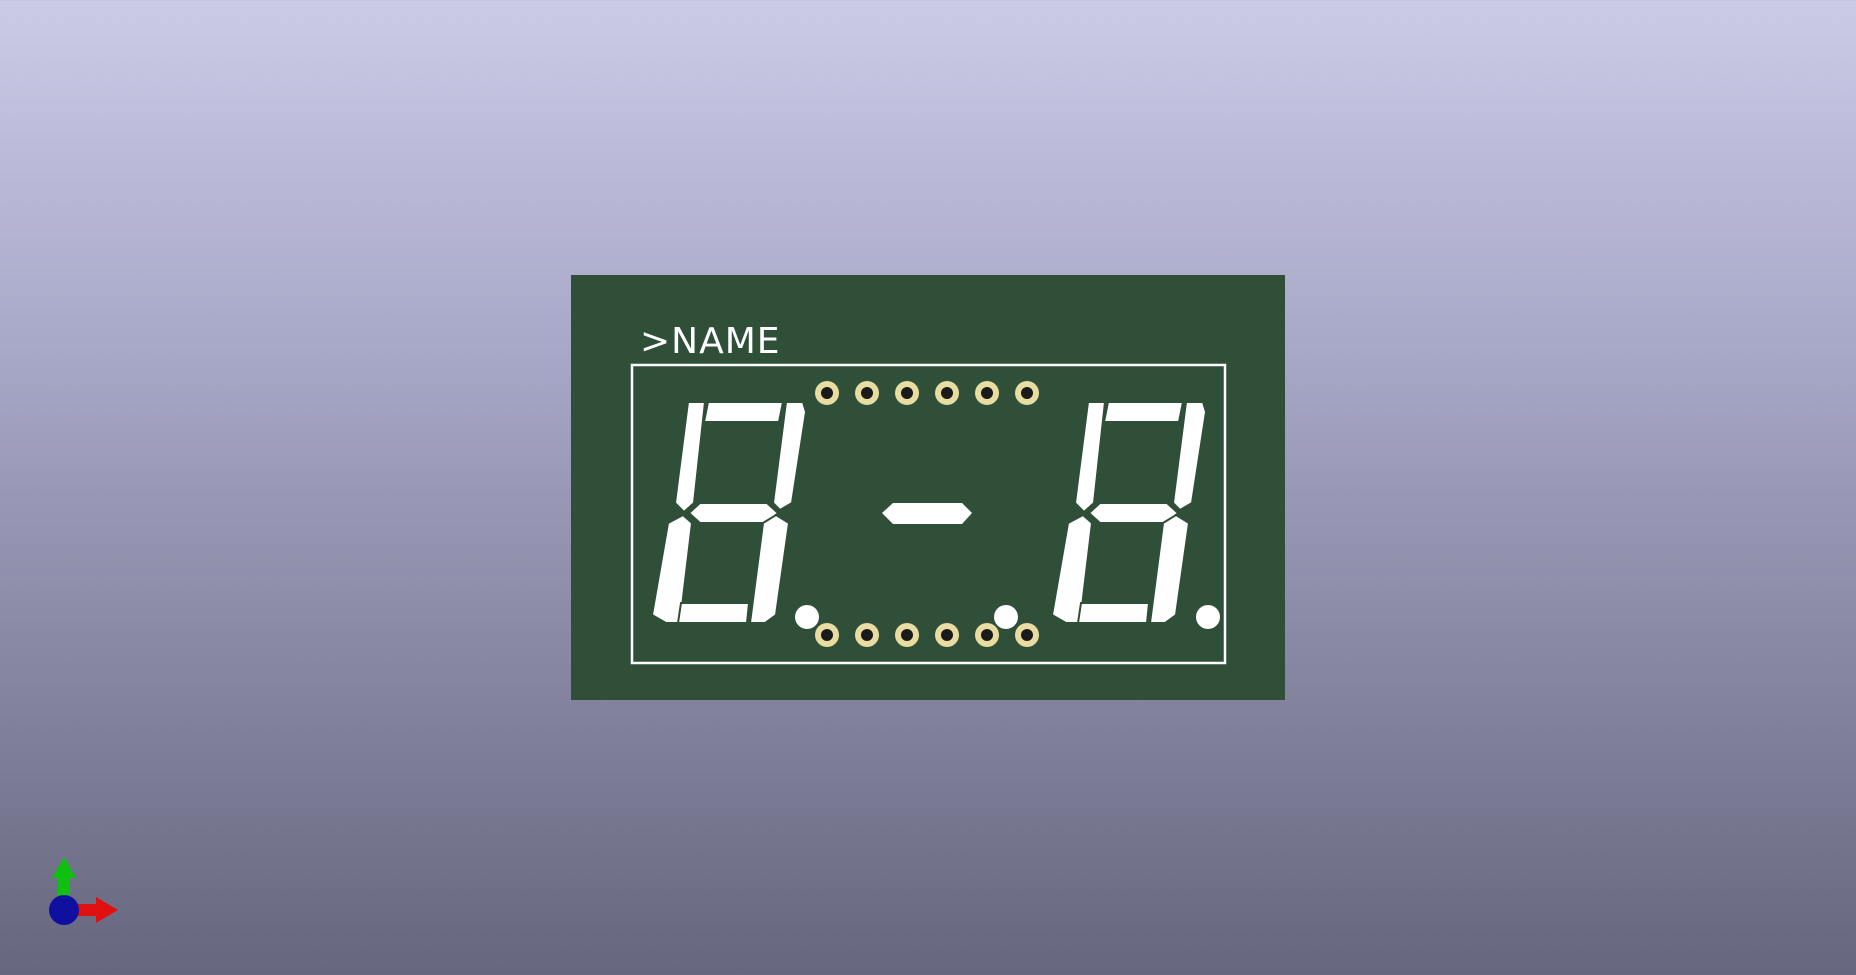 Image resolution: width=1856 pixels, height=975 pixels. Describe the element at coordinates (83, 891) in the screenshot. I see `axis-gizmo` at that location.